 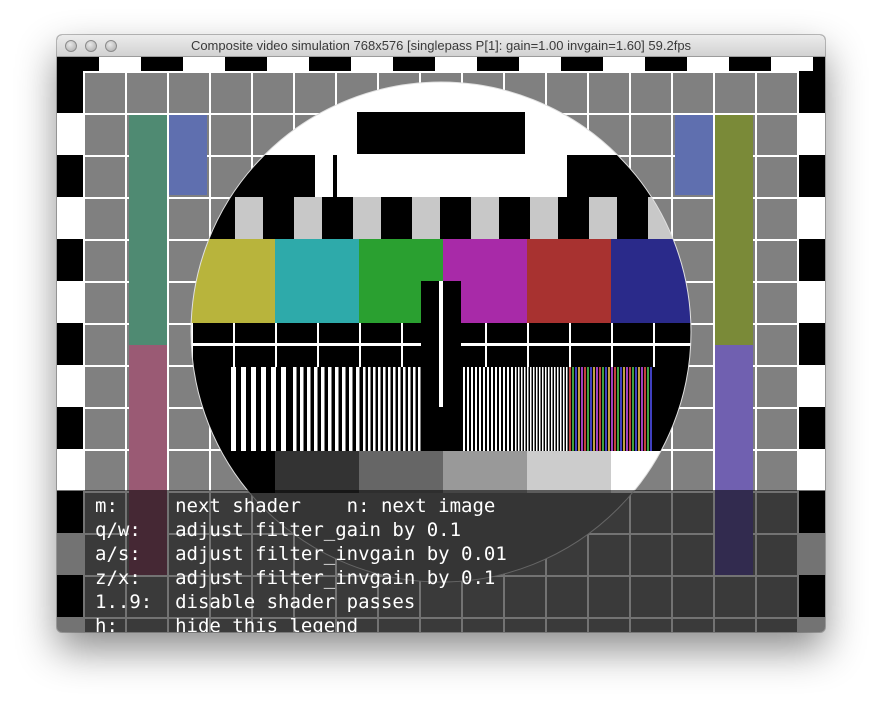 I want to click on legend-line-1: m: next shader n: next image, so click(x=295, y=506).